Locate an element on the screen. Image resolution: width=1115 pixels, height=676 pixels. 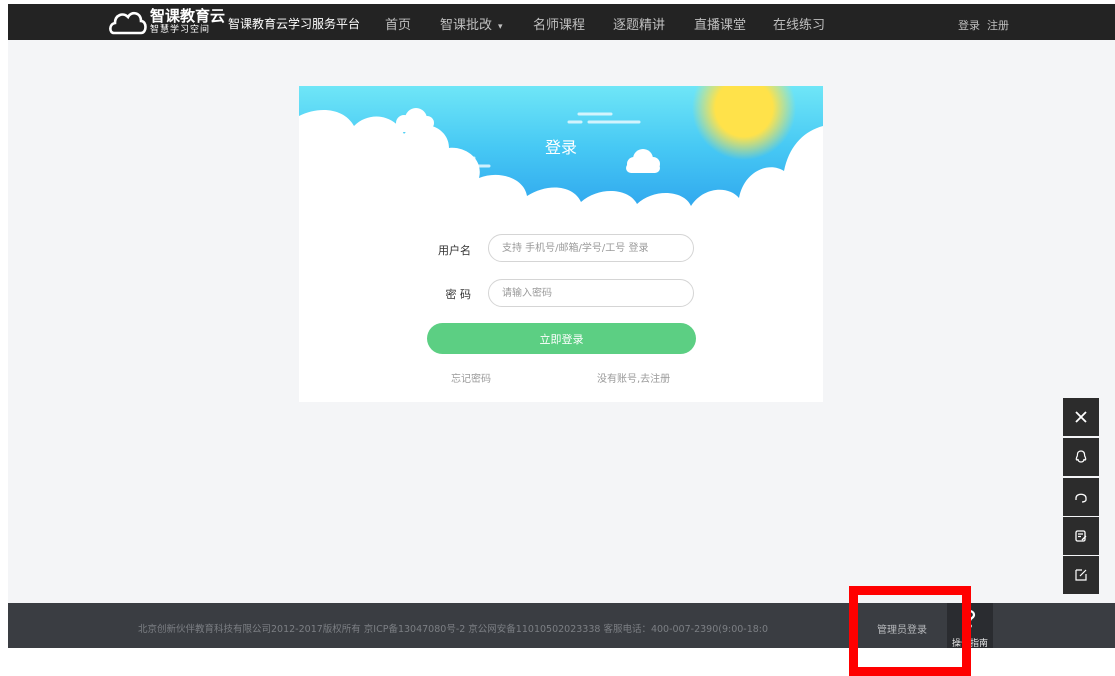
chevron-down-icon: ▾ is located at coordinates (500, 27).